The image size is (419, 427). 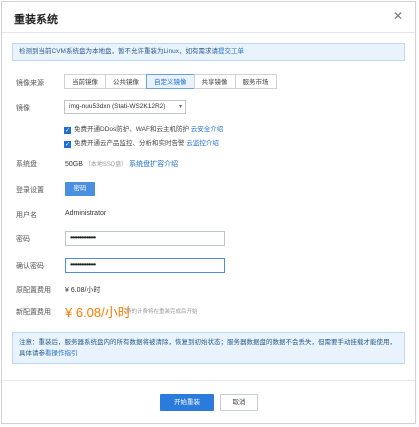 What do you see at coordinates (36, 20) in the screenshot?
I see `dialog-title: 重装系统` at bounding box center [36, 20].